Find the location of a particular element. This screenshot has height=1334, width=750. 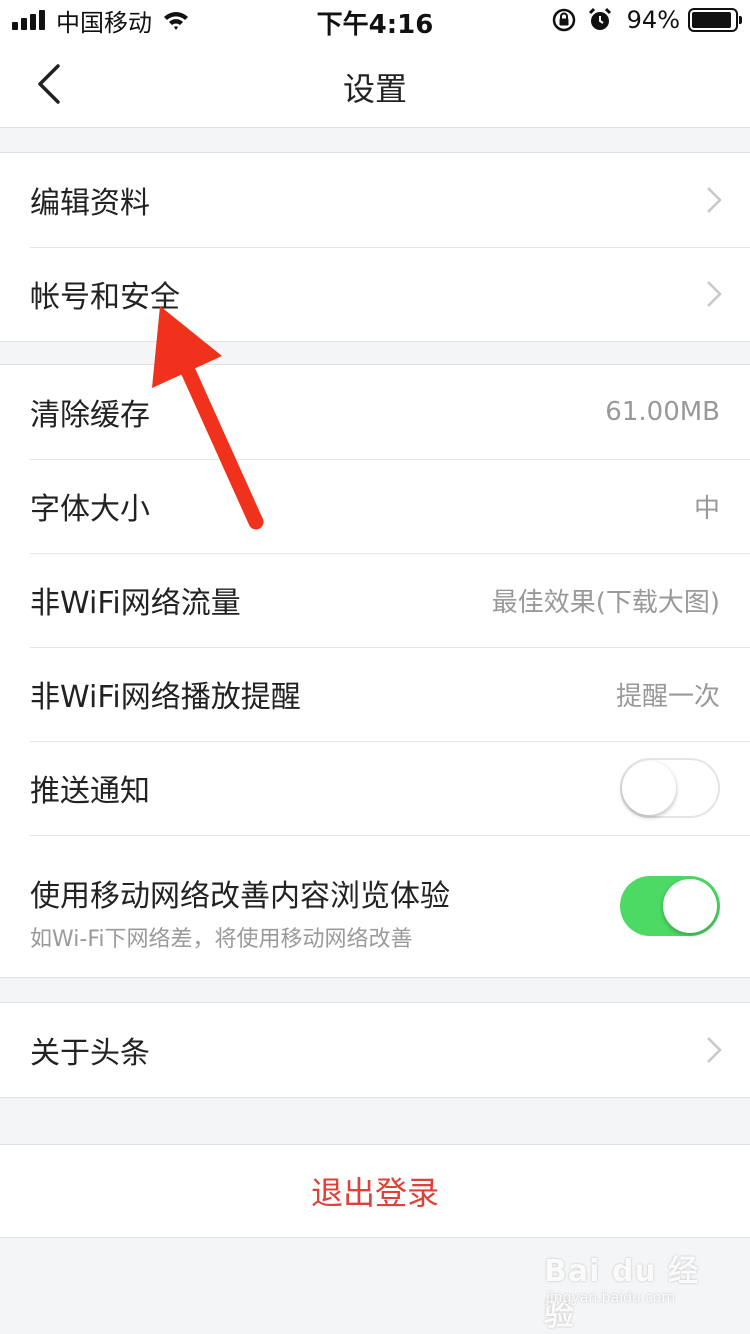

logout-button: 退出登录 is located at coordinates (375, 1191).